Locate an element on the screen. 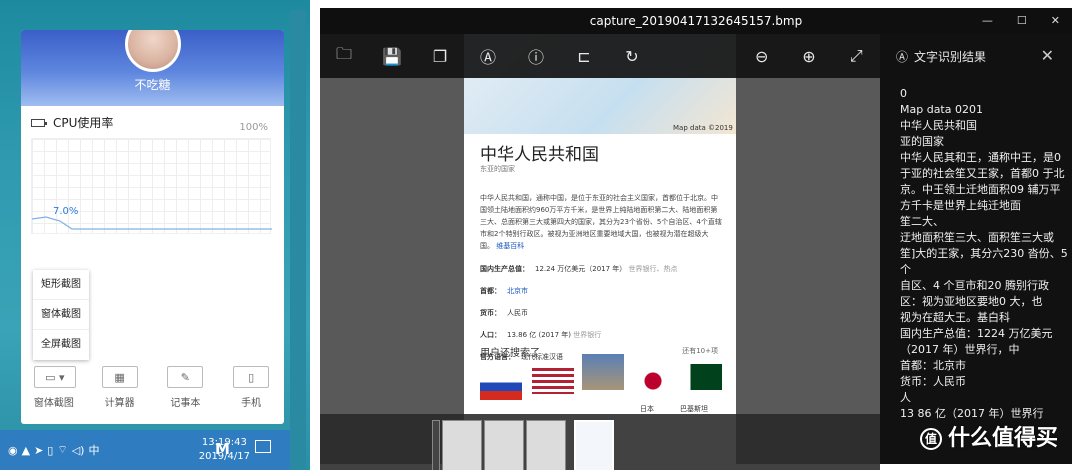 Image resolution: width=1080 pixels, height=470 pixels. map-credit: Map data ©2019 is located at coordinates (703, 128).